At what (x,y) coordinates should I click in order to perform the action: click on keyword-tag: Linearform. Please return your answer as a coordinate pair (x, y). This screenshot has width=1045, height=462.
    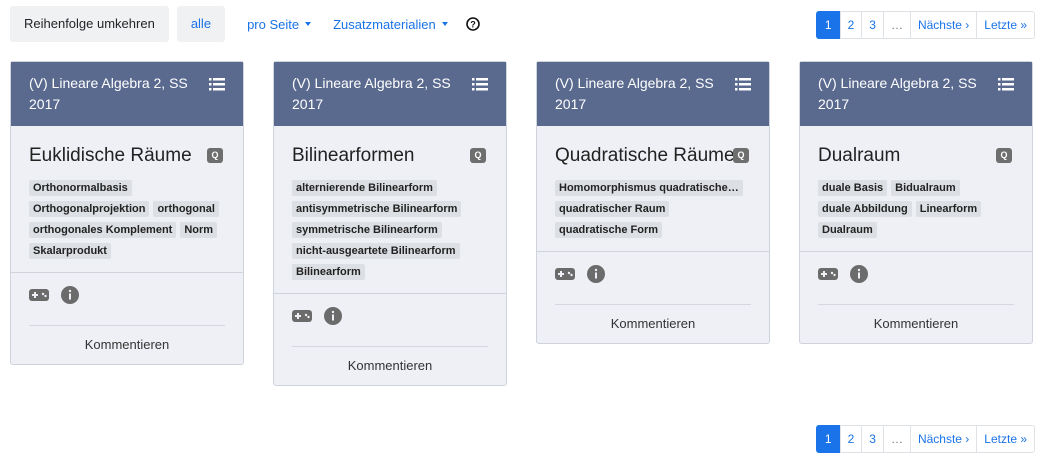
    Looking at the image, I should click on (948, 209).